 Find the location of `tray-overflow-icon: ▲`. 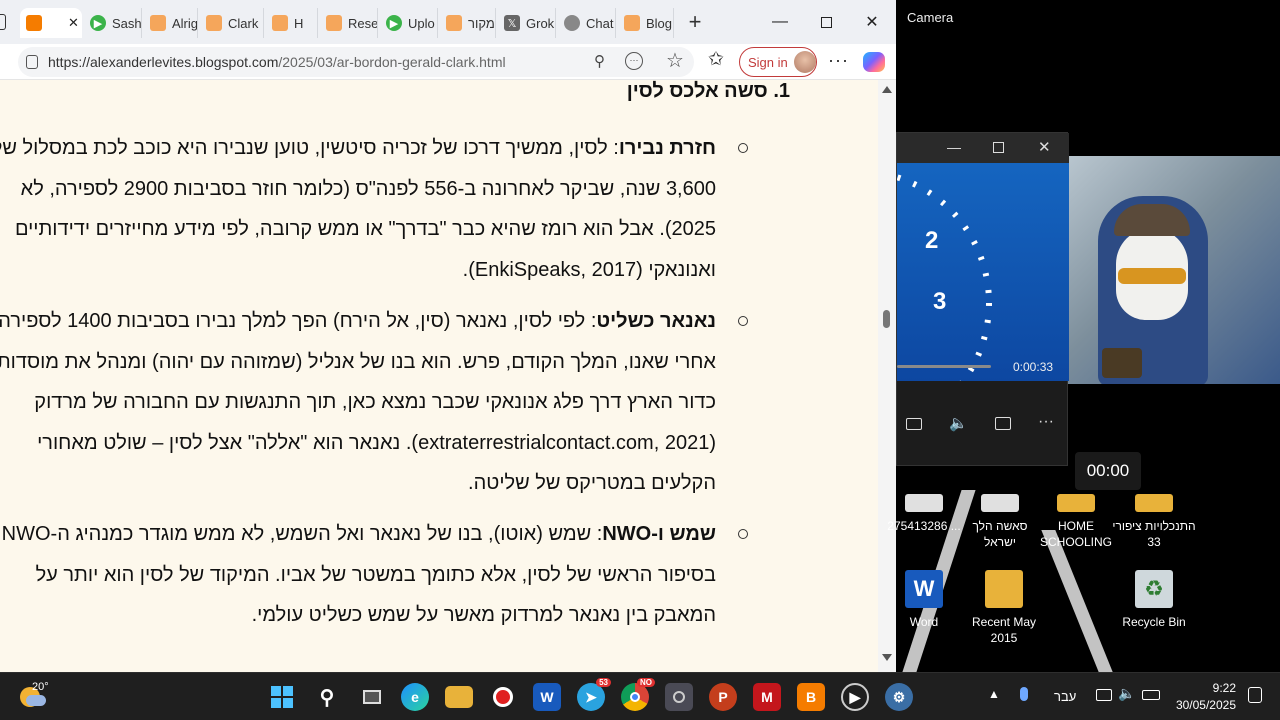

tray-overflow-icon: ▲ is located at coordinates (994, 694).